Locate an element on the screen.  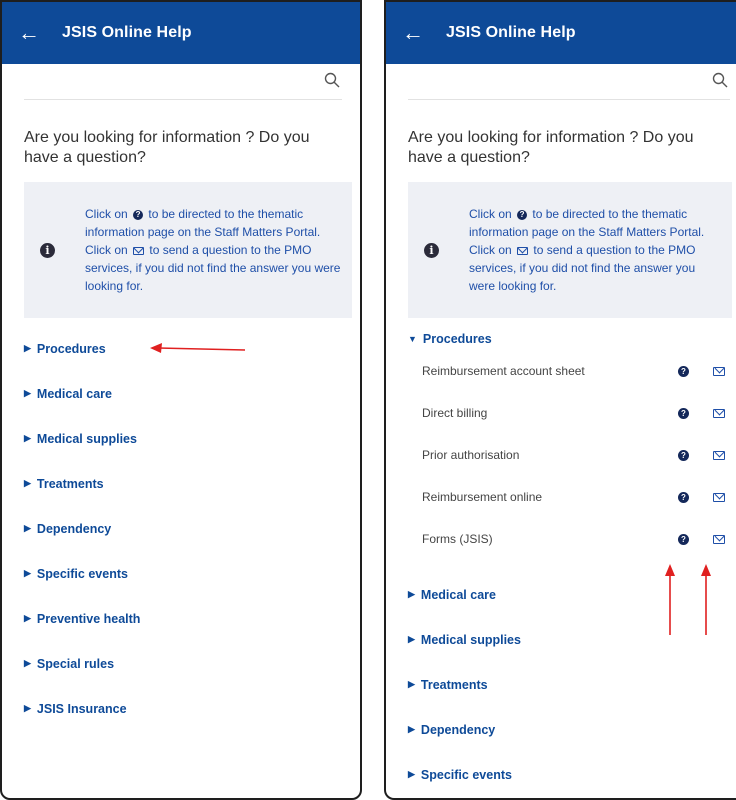
list-item: Forms (JSIS) ? is located at coordinates (579, 539).